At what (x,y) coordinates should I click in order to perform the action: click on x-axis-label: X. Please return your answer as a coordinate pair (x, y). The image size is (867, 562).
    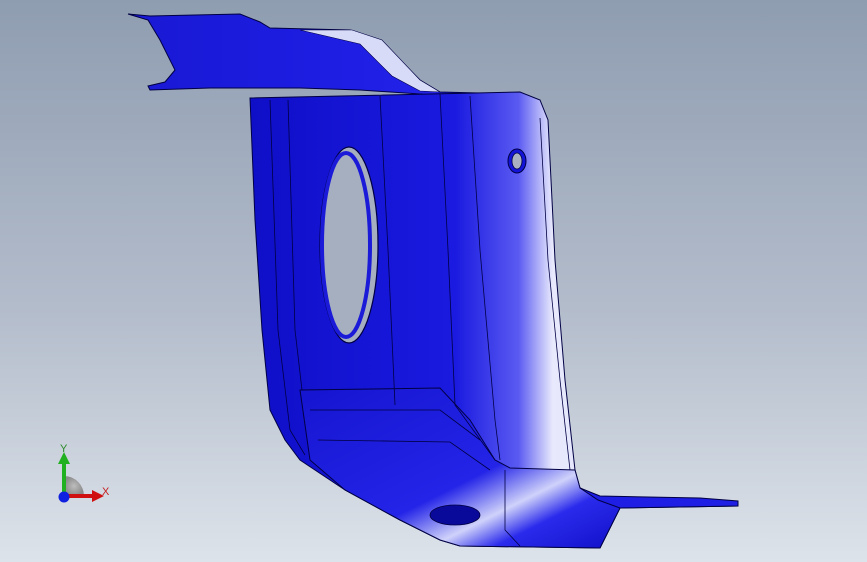
    Looking at the image, I should click on (106, 492).